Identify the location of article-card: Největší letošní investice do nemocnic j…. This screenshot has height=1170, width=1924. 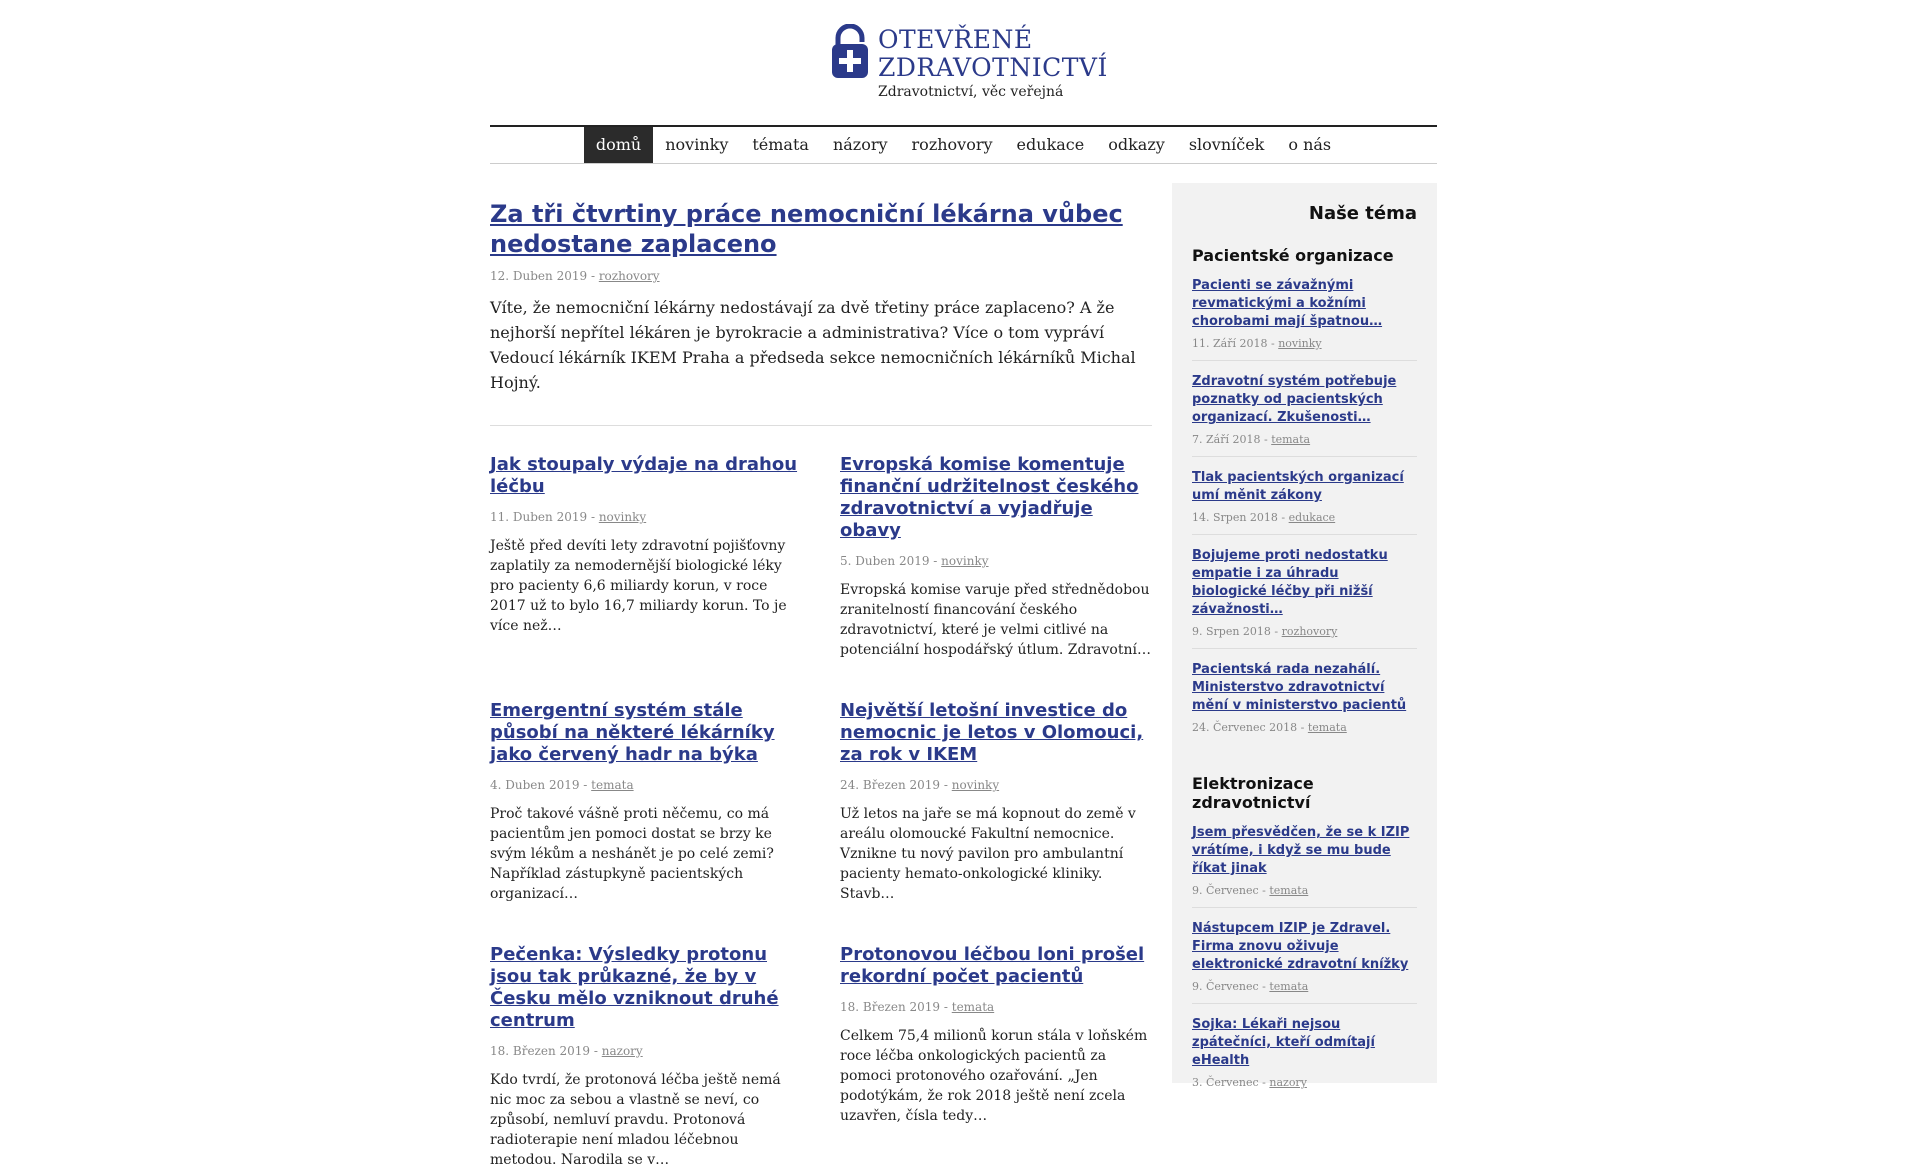
(996, 802).